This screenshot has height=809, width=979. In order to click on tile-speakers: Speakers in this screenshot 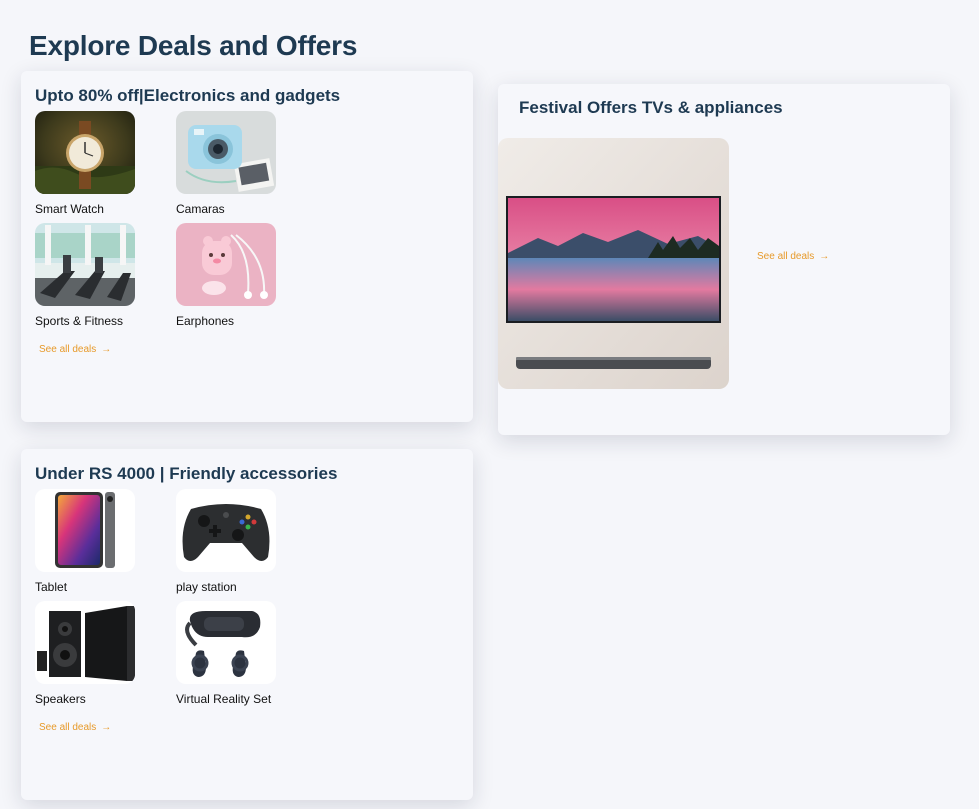, I will do `click(95, 653)`.